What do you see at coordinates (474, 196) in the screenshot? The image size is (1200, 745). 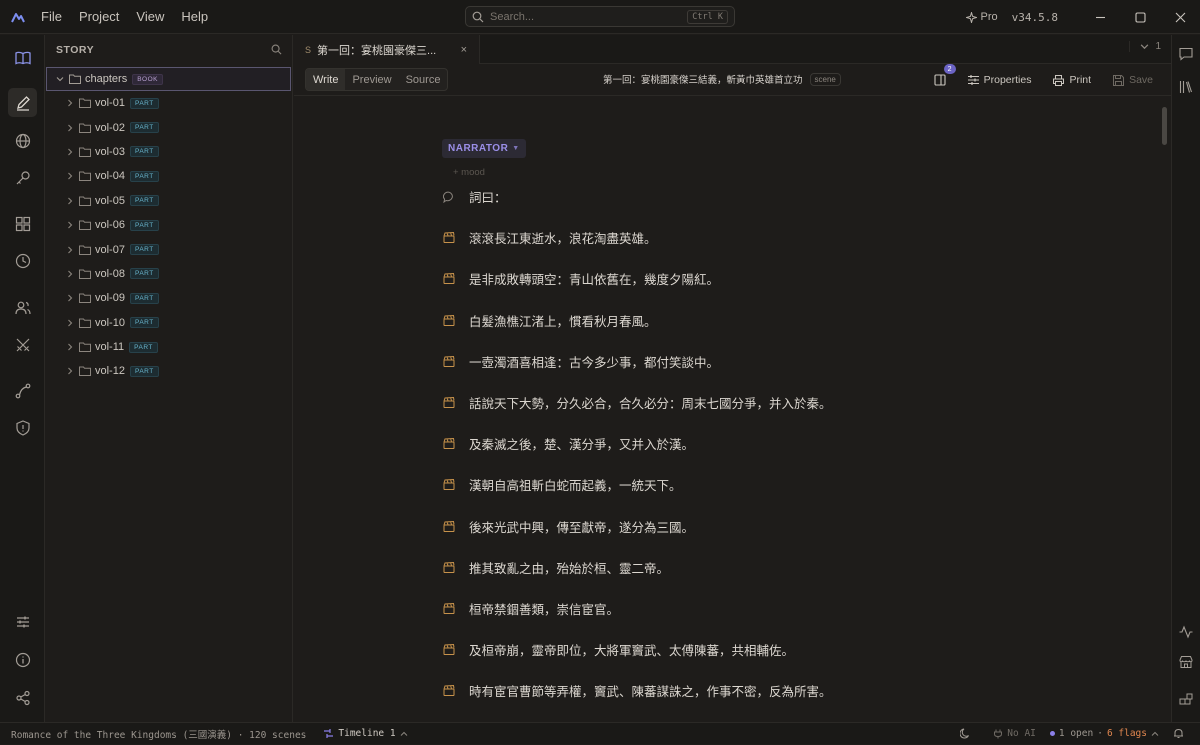 I see `script-line: 詞曰：` at bounding box center [474, 196].